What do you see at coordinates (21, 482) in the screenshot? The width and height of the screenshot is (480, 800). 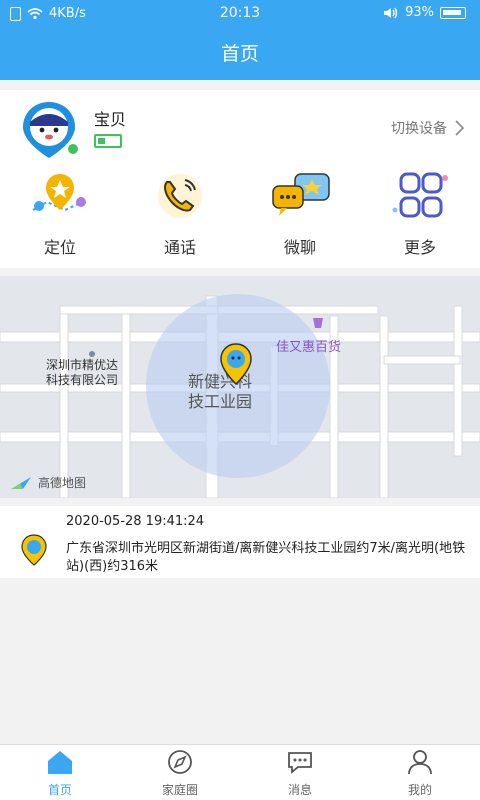 I see `amap-logo-icon` at bounding box center [21, 482].